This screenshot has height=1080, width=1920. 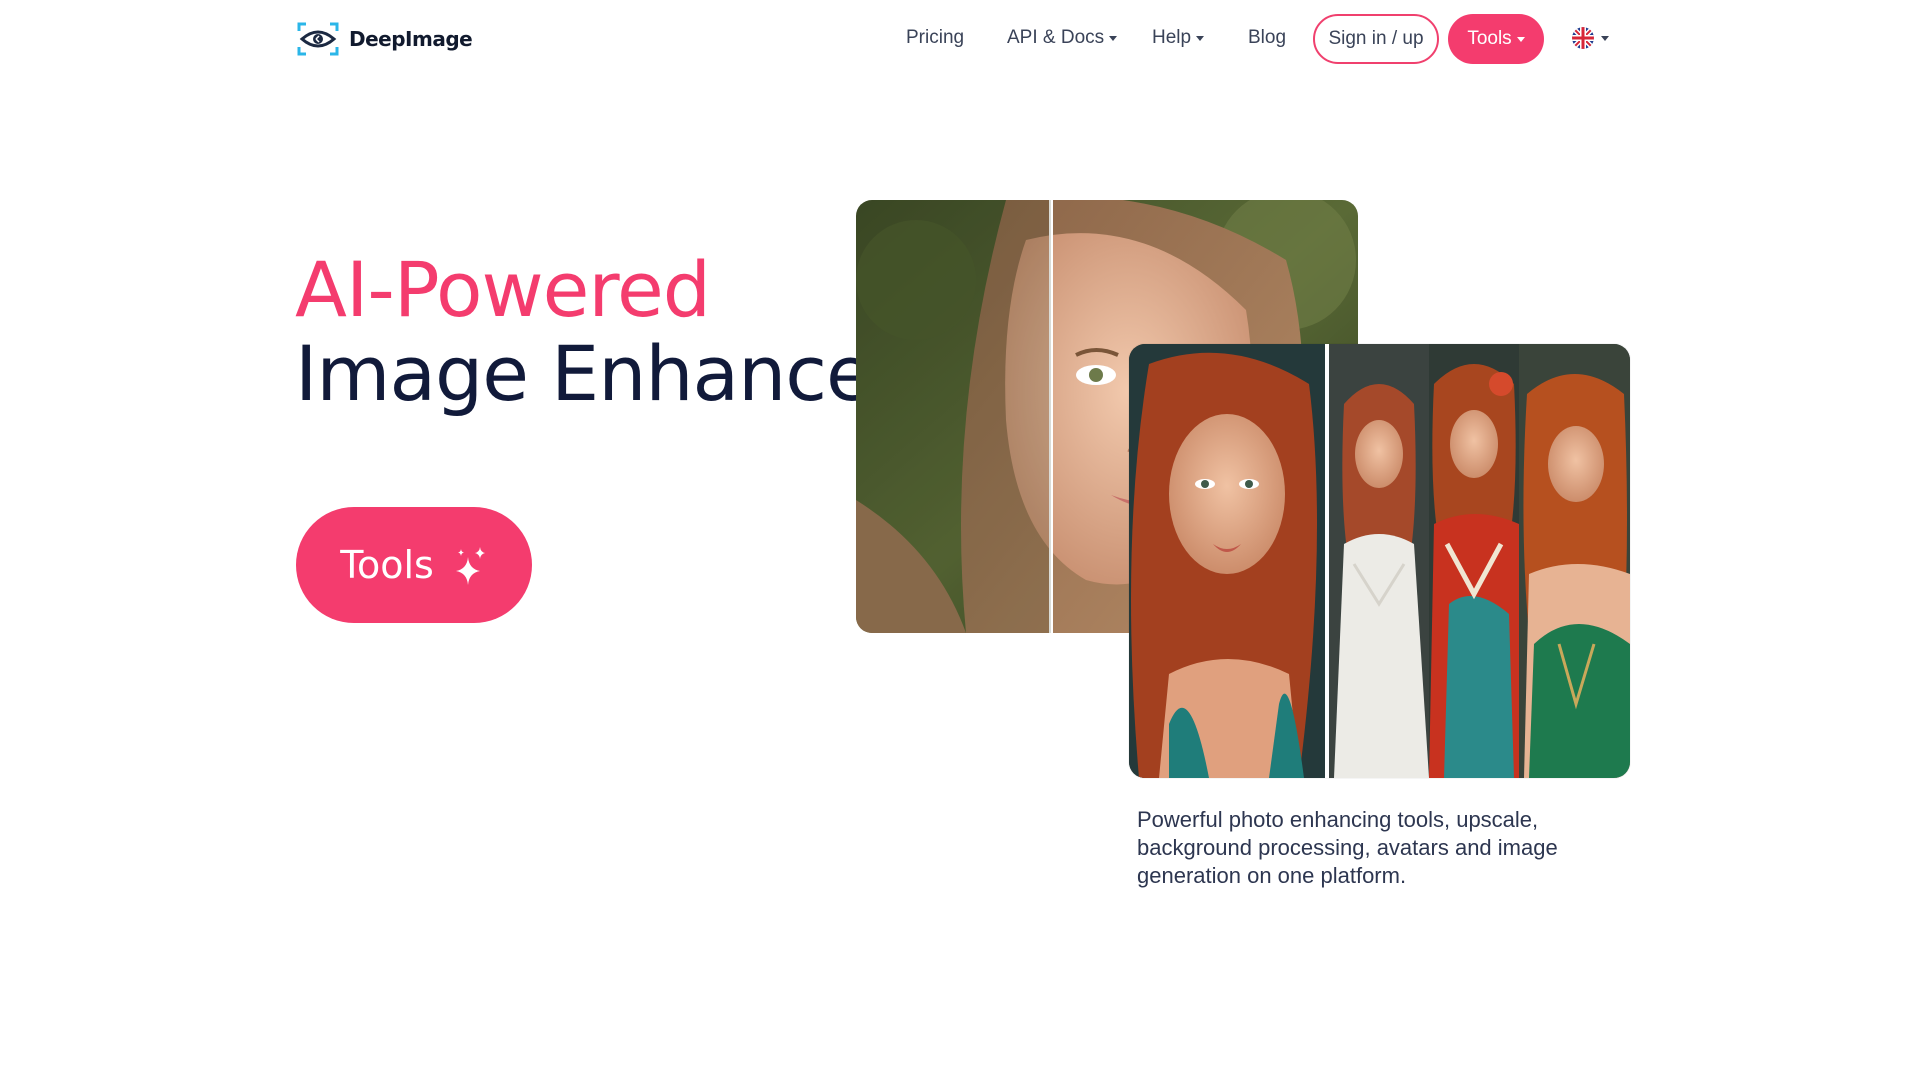 I want to click on language-selector, so click(x=1590, y=38).